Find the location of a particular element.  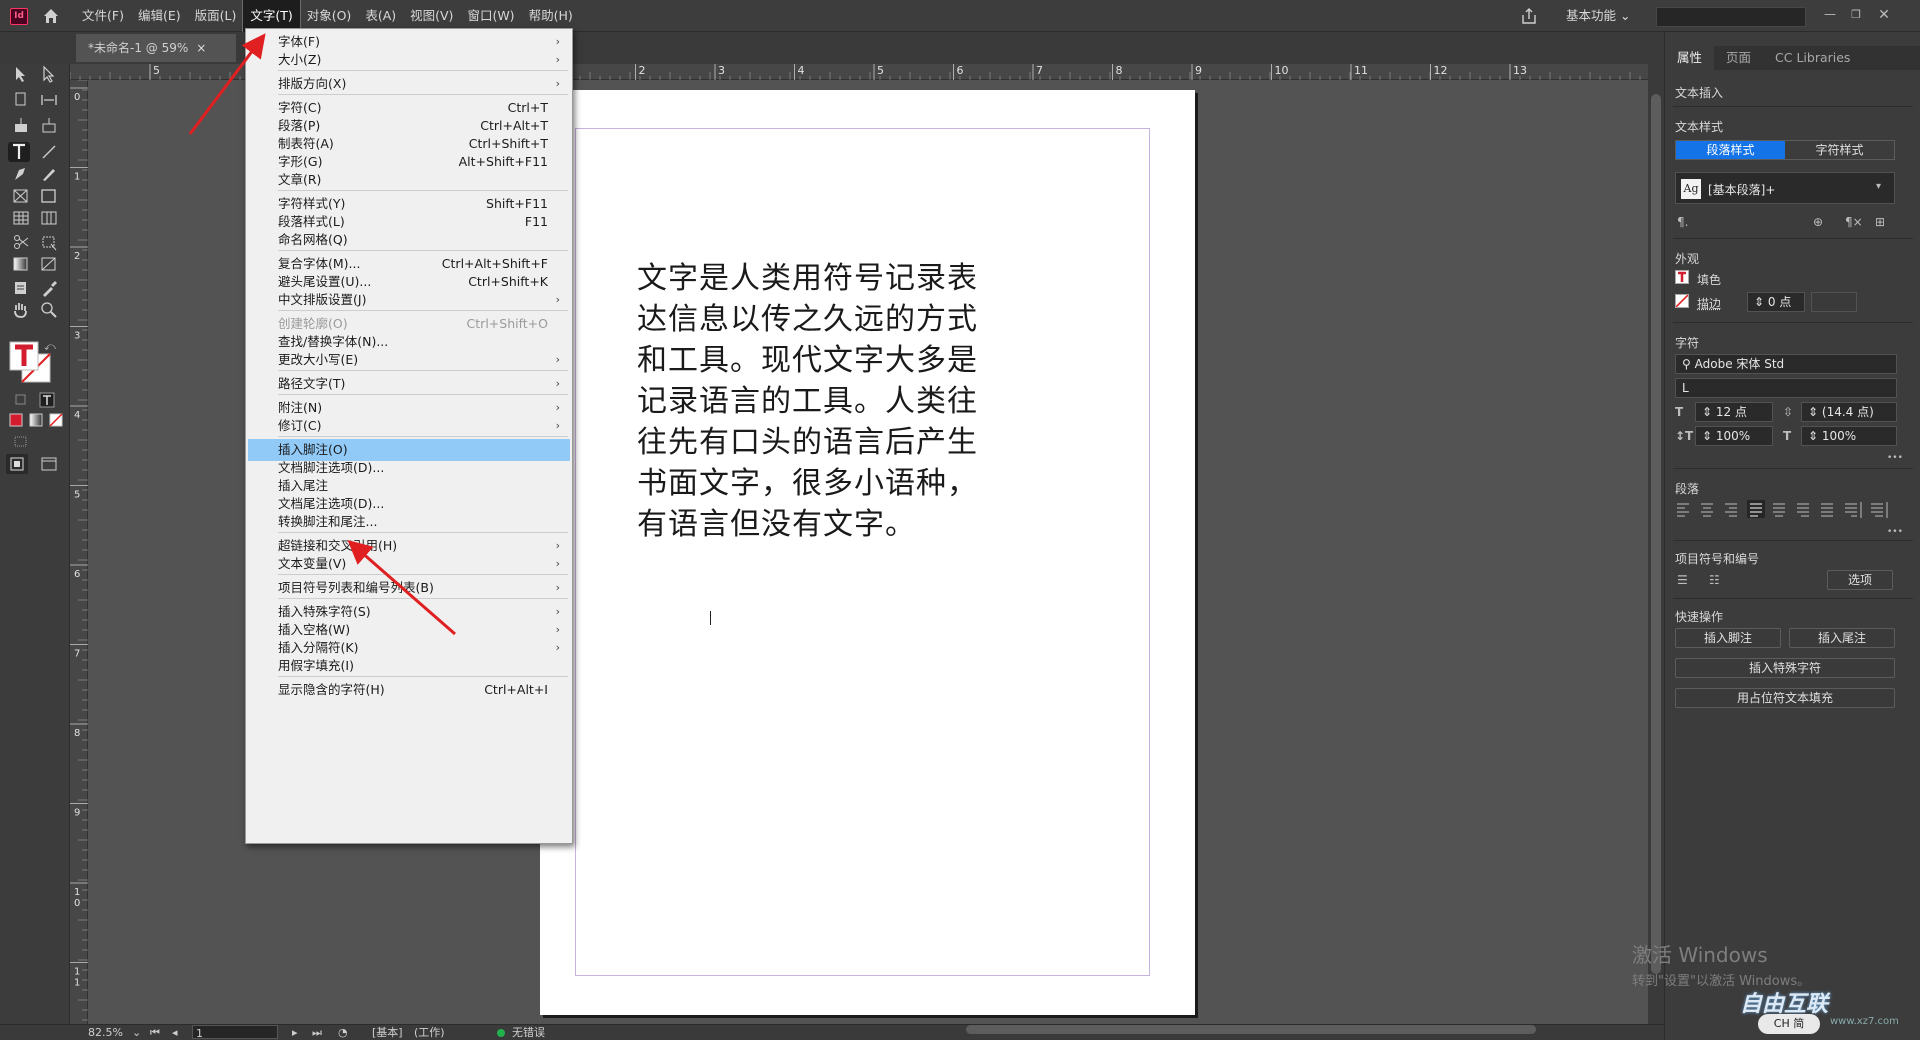

ime-indicator: CH 简 is located at coordinates (1789, 1024).